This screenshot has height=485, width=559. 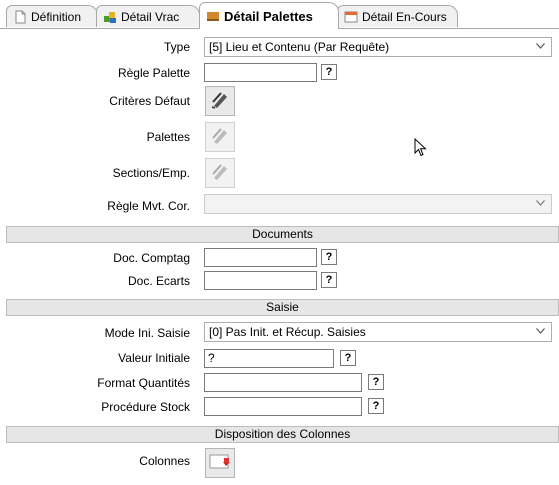 What do you see at coordinates (110, 17) in the screenshot?
I see `bulk-items-icon` at bounding box center [110, 17].